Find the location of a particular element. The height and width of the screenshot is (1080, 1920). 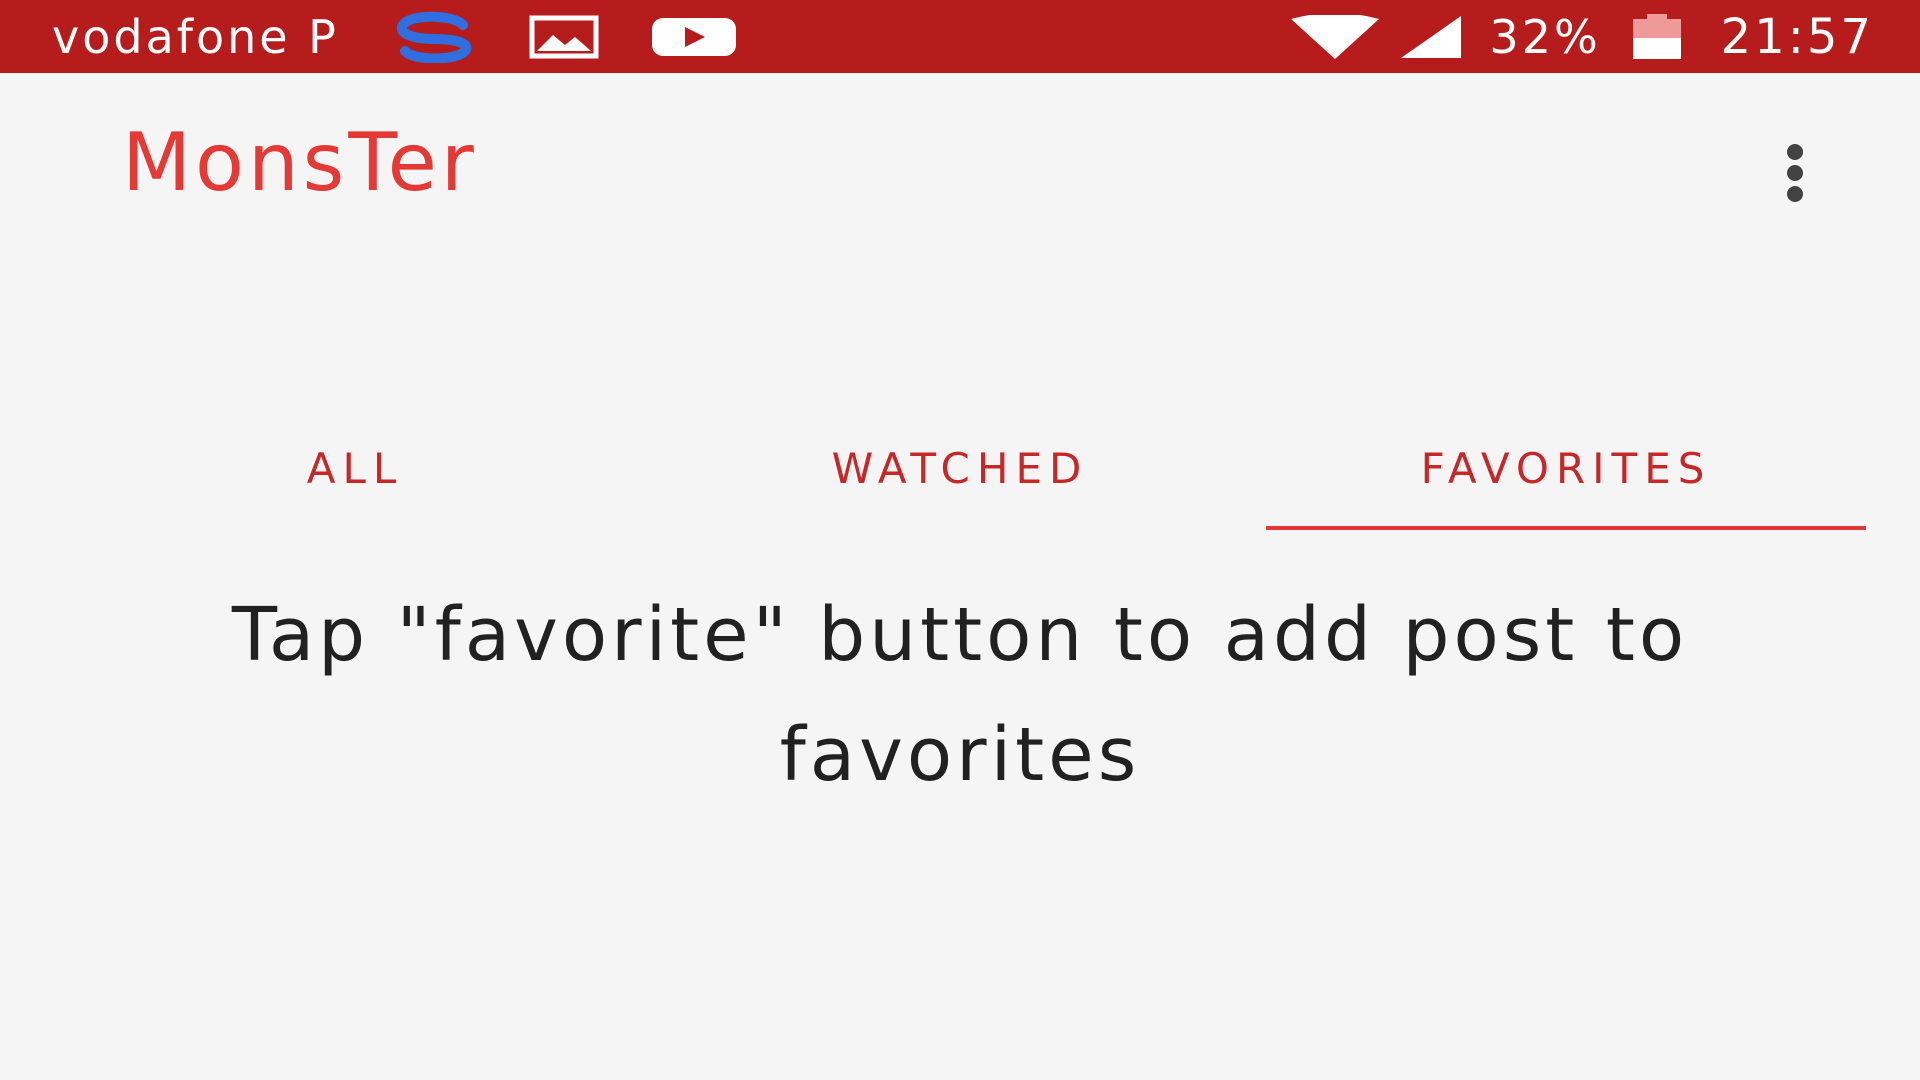

more-vert-icon is located at coordinates (1795, 173).